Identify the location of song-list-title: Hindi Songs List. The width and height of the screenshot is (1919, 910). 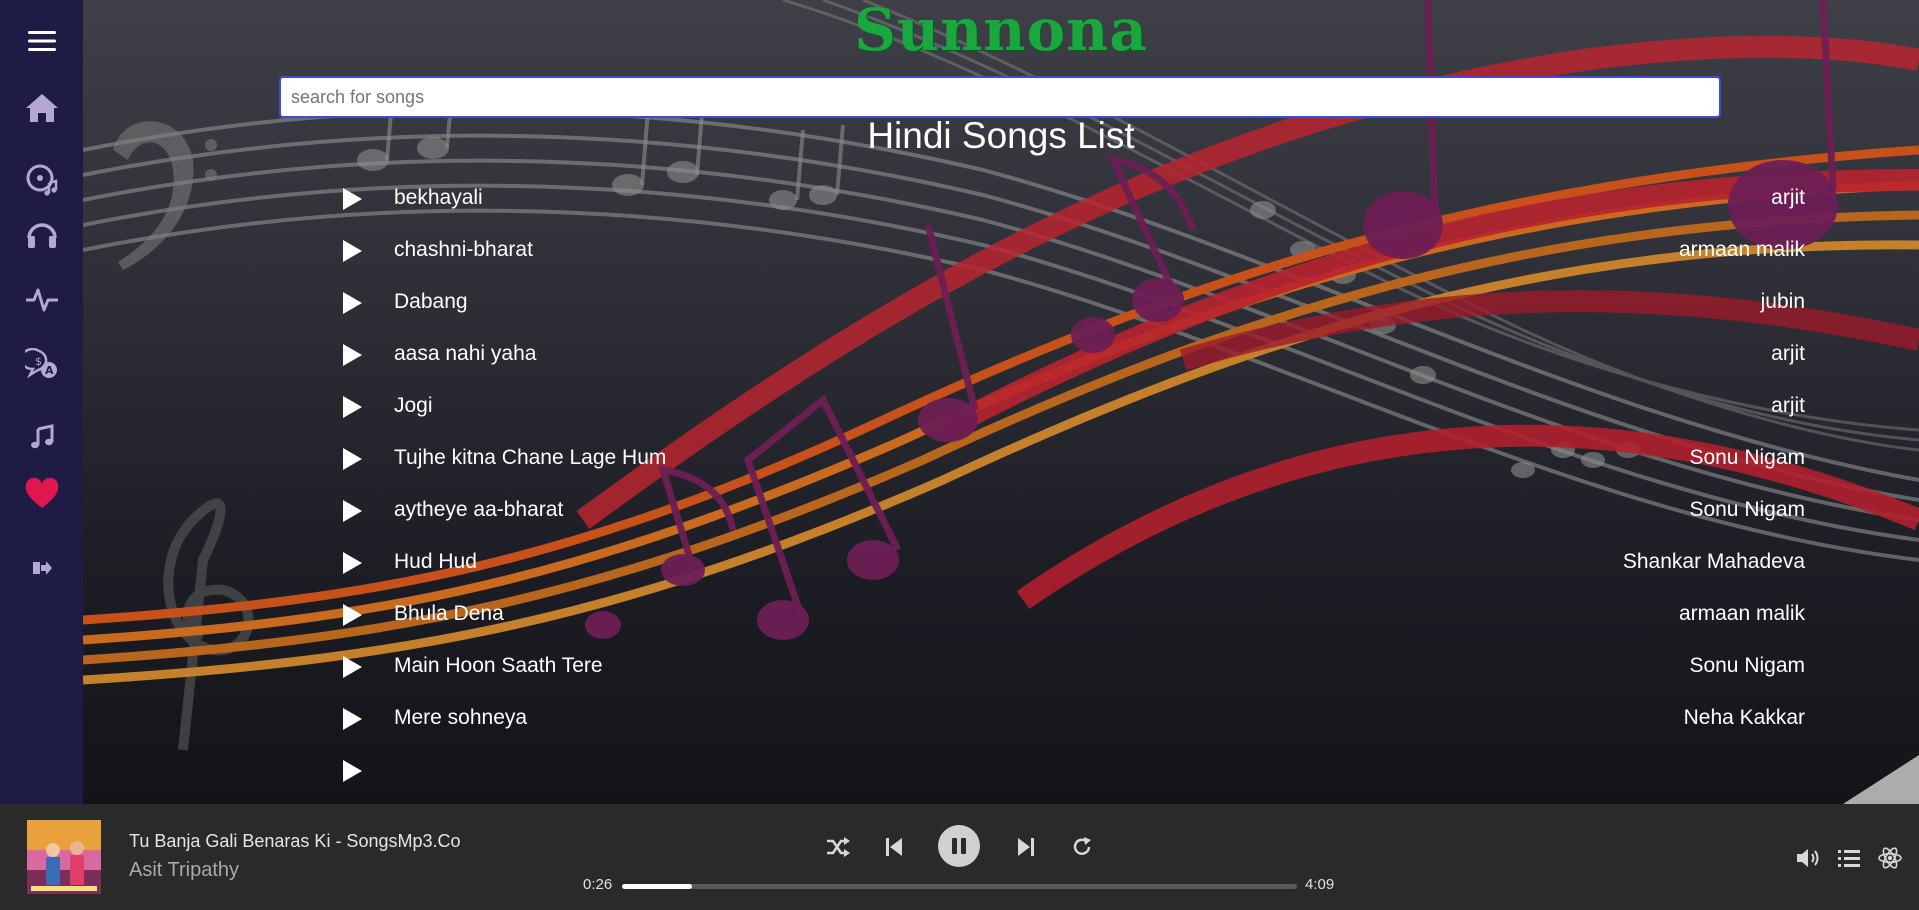
(1001, 135).